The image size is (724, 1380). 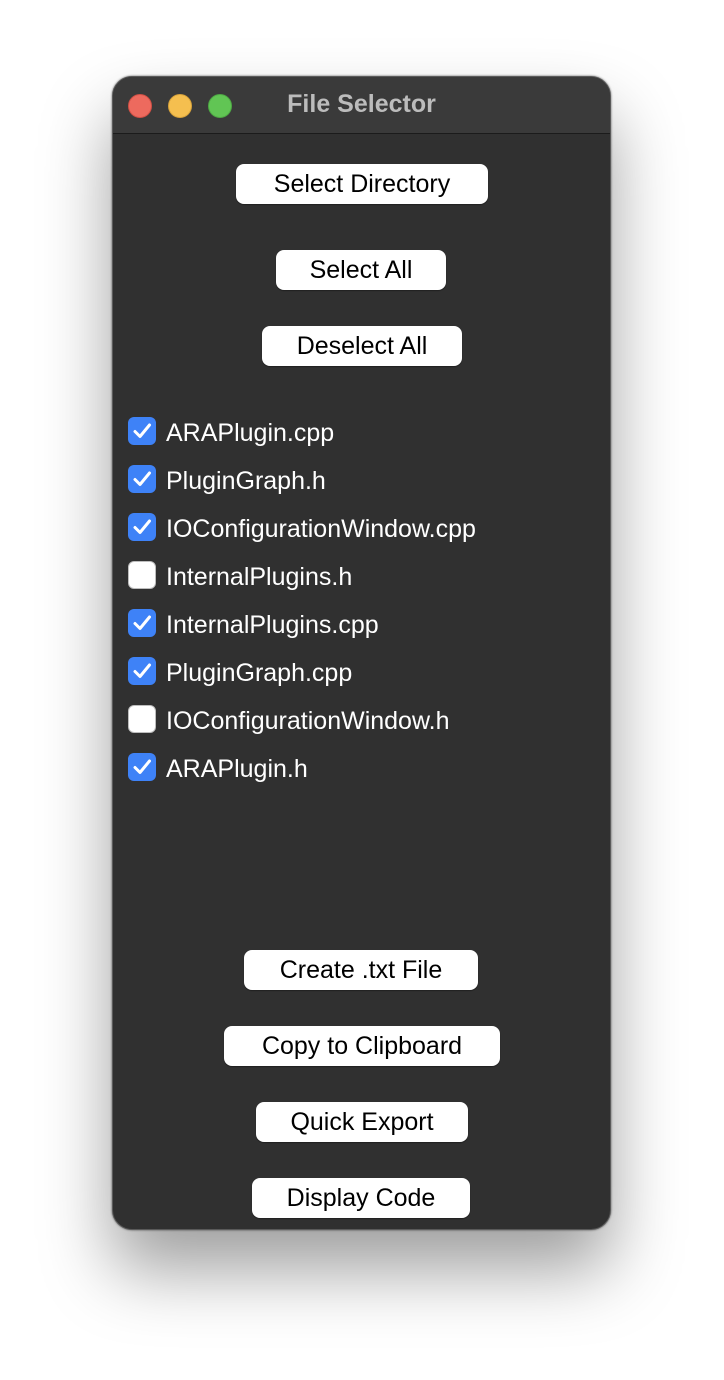 What do you see at coordinates (363, 481) in the screenshot?
I see `file-row: PluginGraph.h` at bounding box center [363, 481].